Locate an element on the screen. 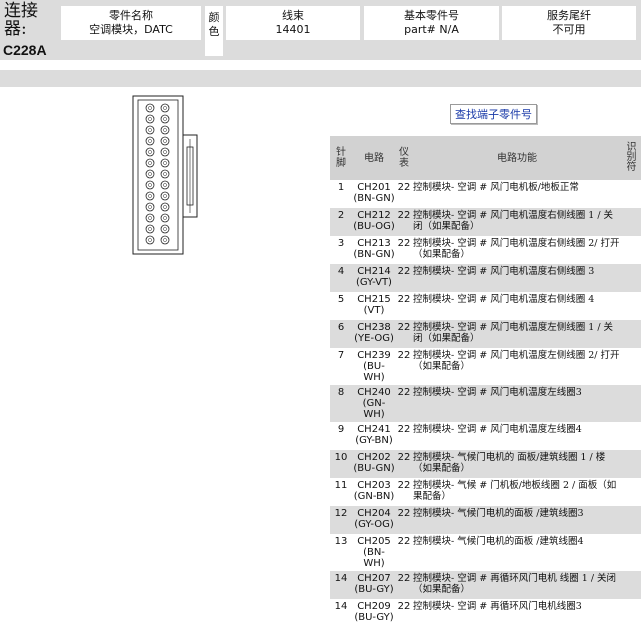 This screenshot has width=641, height=627. harness-cell: 线束 14401 is located at coordinates (293, 23).